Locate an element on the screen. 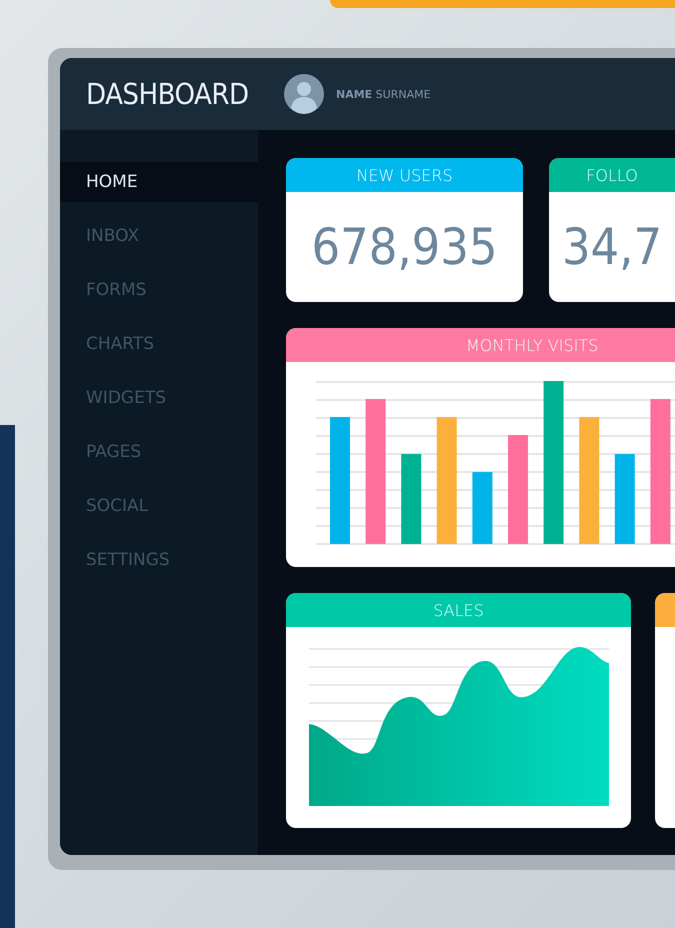 Image resolution: width=675 pixels, height=928 pixels. card-title: SALES is located at coordinates (458, 610).